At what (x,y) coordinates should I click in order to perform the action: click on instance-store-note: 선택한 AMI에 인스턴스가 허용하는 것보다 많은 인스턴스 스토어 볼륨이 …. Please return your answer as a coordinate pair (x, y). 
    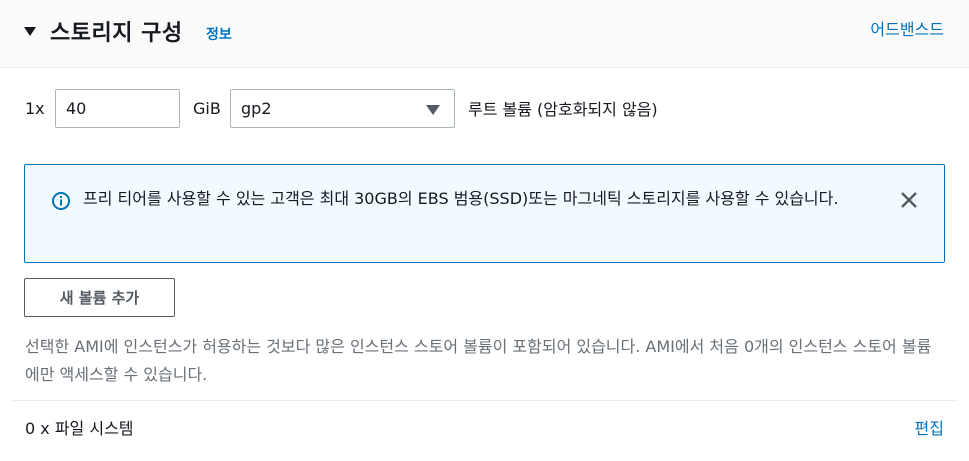
    Looking at the image, I should click on (478, 360).